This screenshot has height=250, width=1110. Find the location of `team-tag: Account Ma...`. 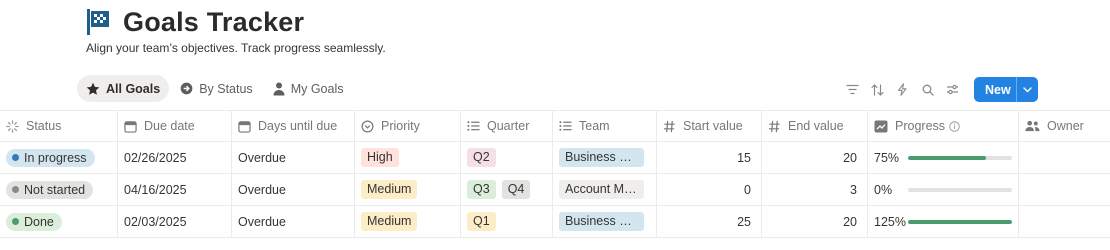

team-tag: Account Ma... is located at coordinates (601, 189).